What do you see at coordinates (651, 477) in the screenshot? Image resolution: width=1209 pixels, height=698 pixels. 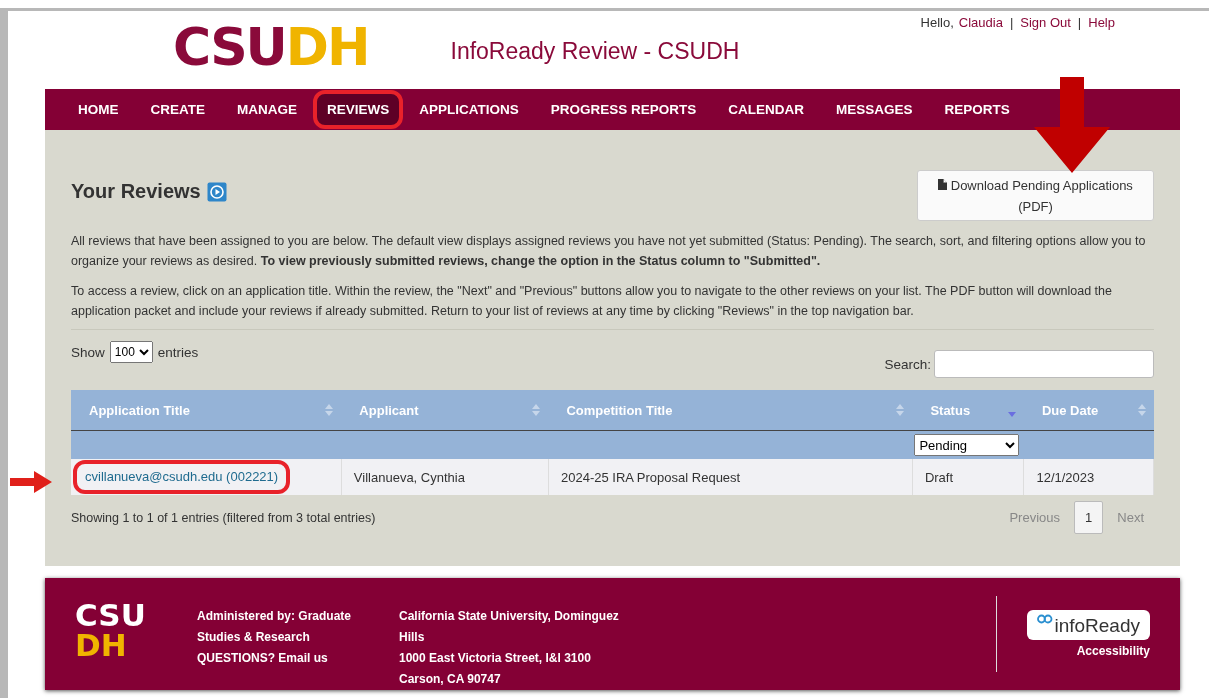 I see `table-cell: 2024-25 IRA Proposal Request` at bounding box center [651, 477].